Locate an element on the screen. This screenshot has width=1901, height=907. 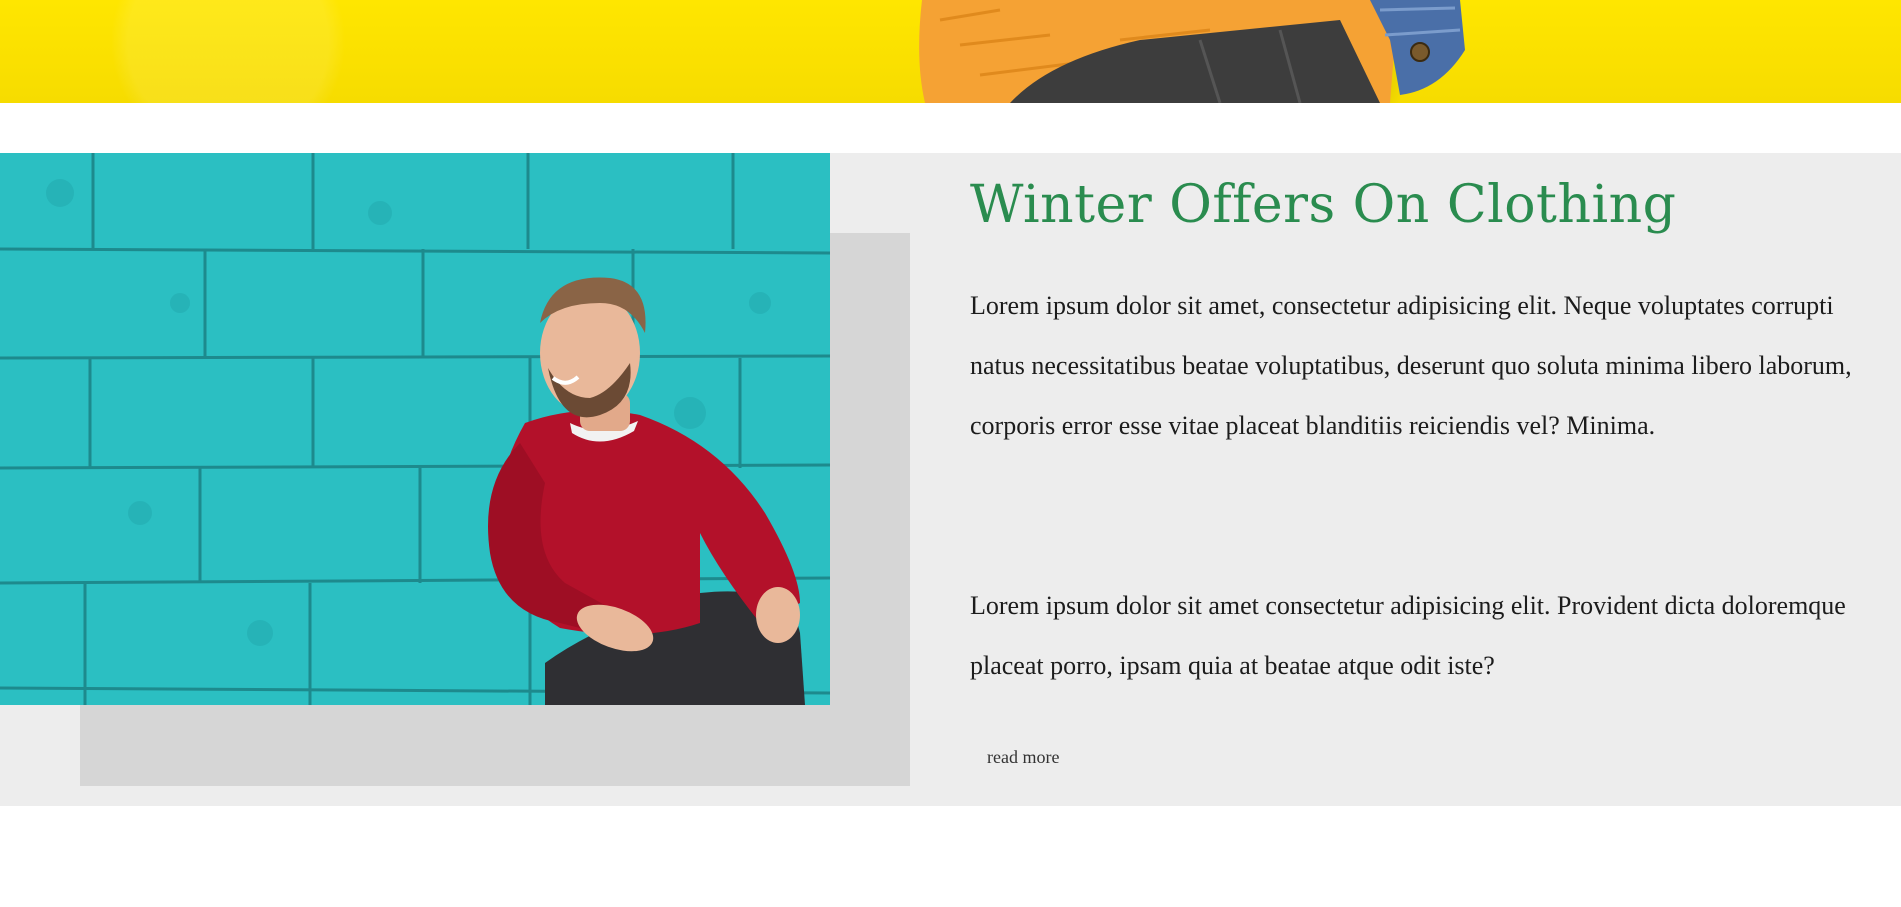
offer-title: Winter Offers On Clothing is located at coordinates (1323, 205).